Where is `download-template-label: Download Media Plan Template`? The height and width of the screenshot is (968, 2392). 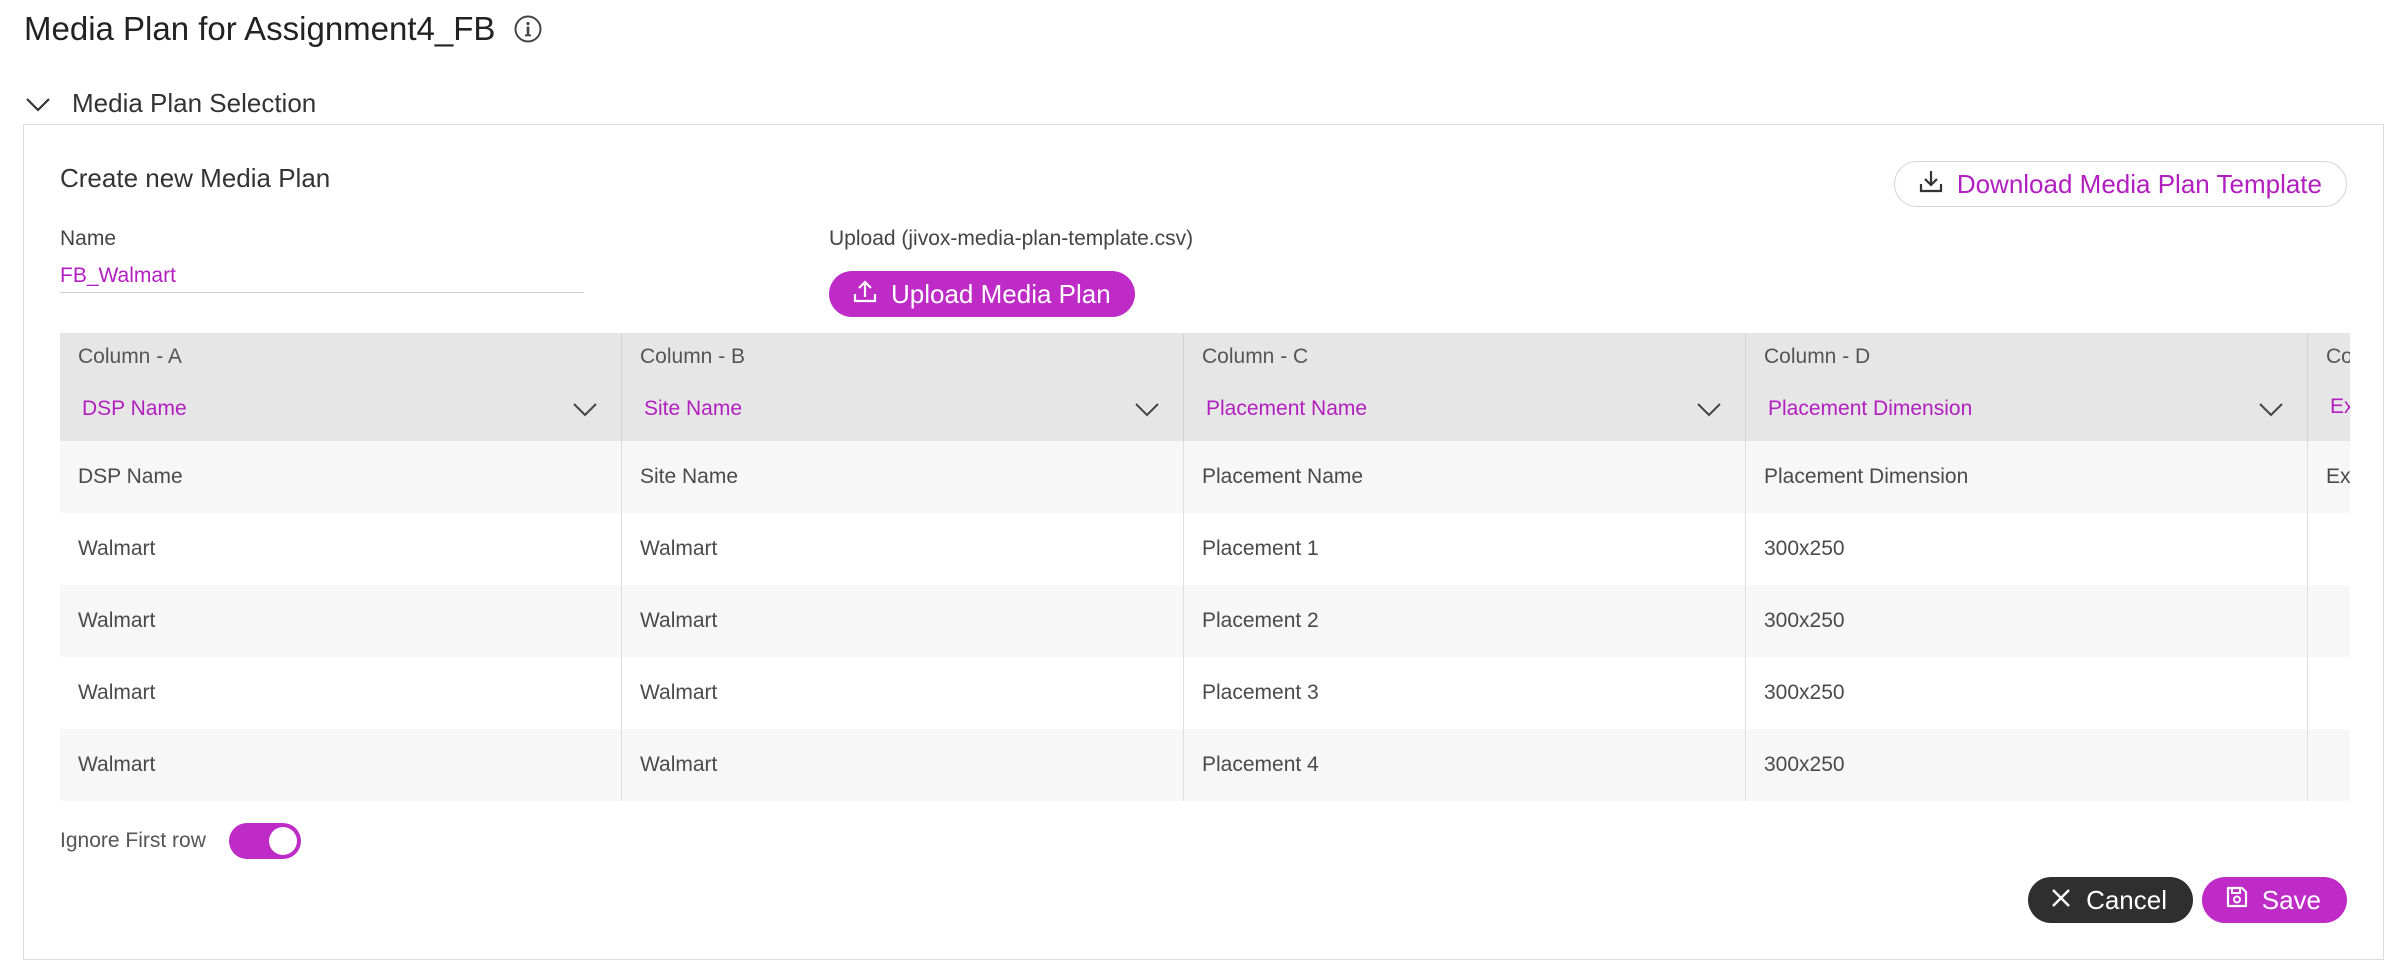 download-template-label: Download Media Plan Template is located at coordinates (2139, 183).